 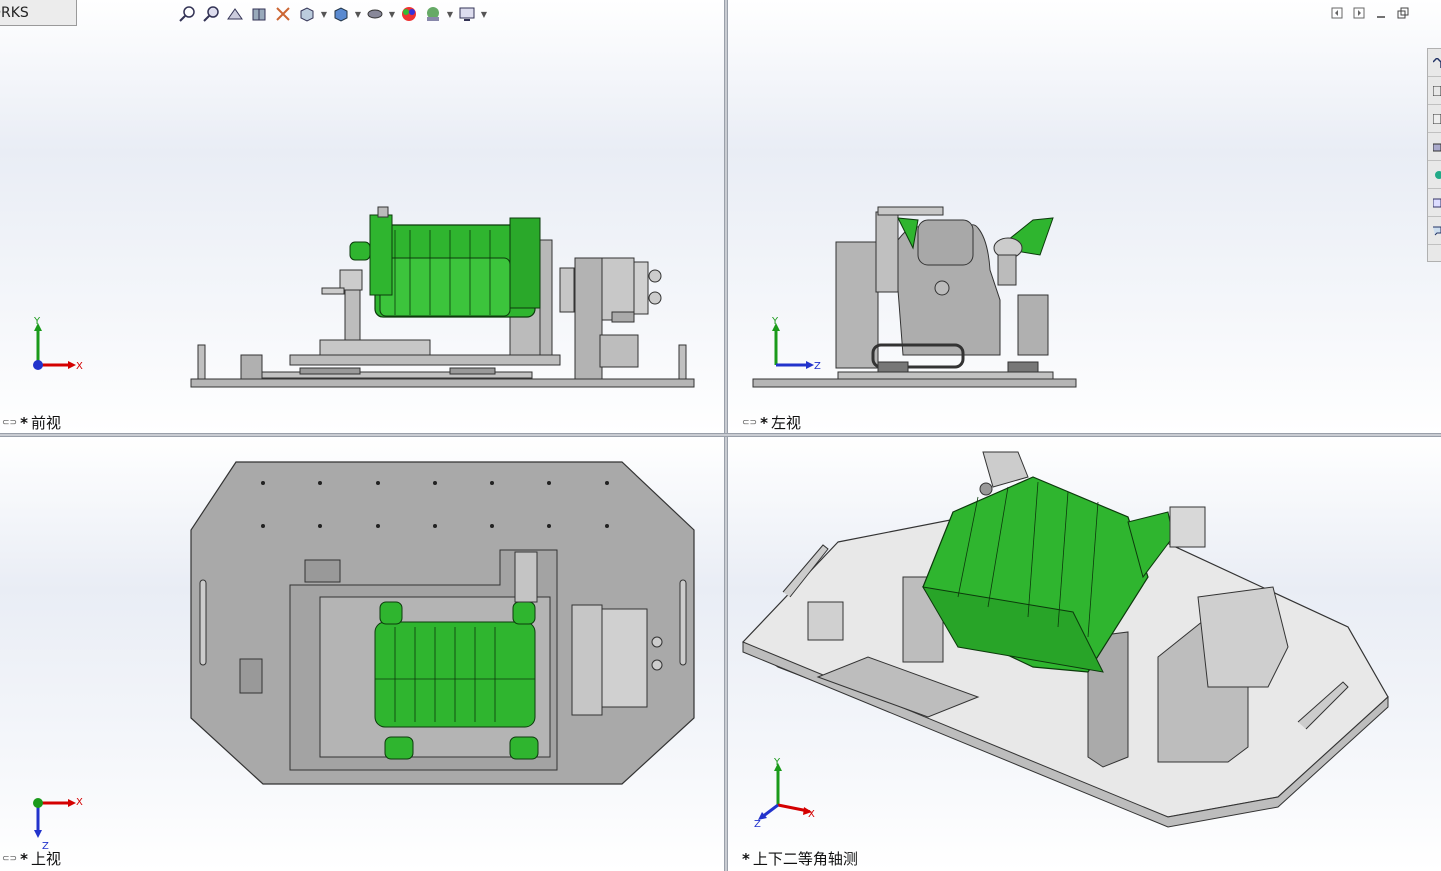 I want to click on iso-triad: Y X Z, so click(x=784, y=792).